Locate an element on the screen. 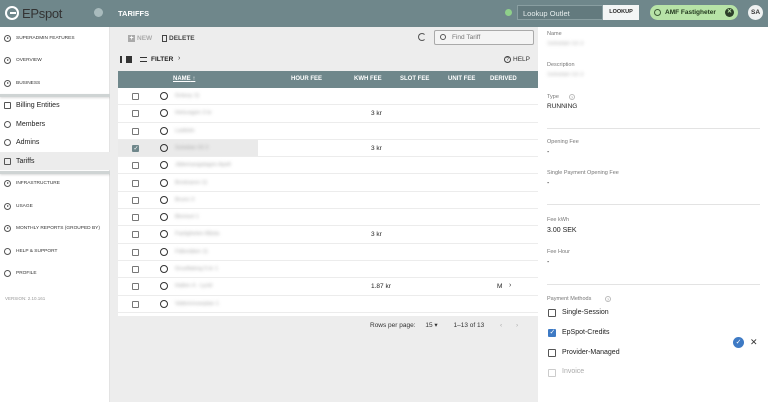 The image size is (768, 402). next-page-icon: › is located at coordinates (517, 325).